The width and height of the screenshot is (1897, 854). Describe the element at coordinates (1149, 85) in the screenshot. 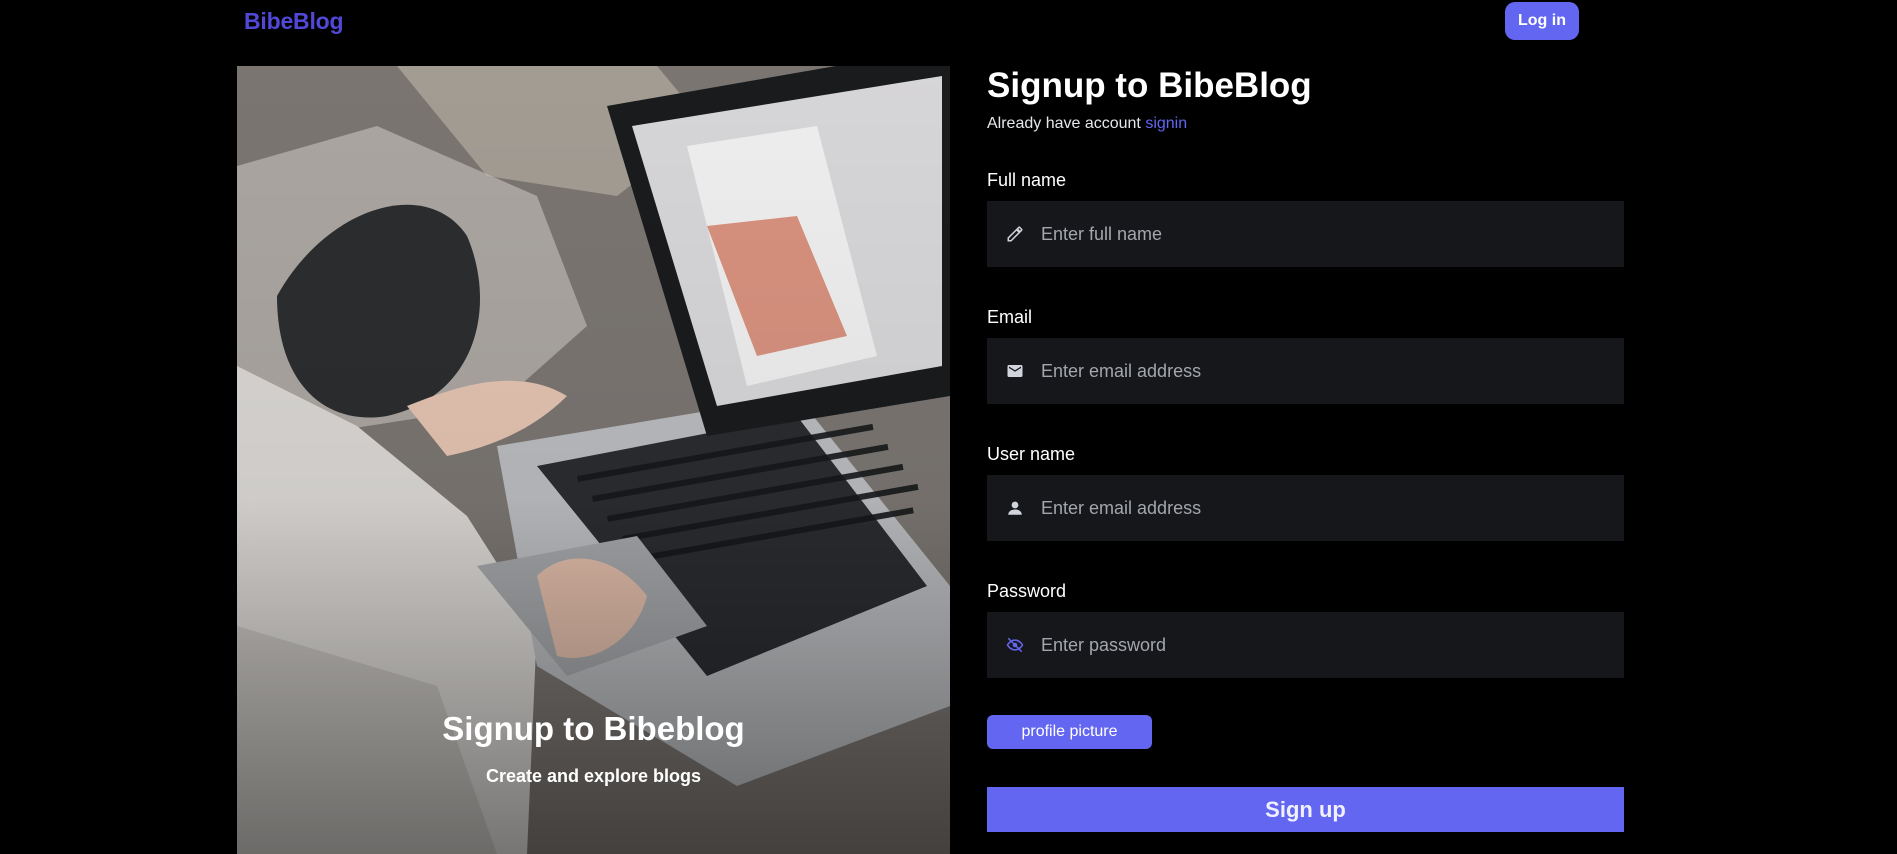

I see `page-title: Signup to BibeBlog` at that location.